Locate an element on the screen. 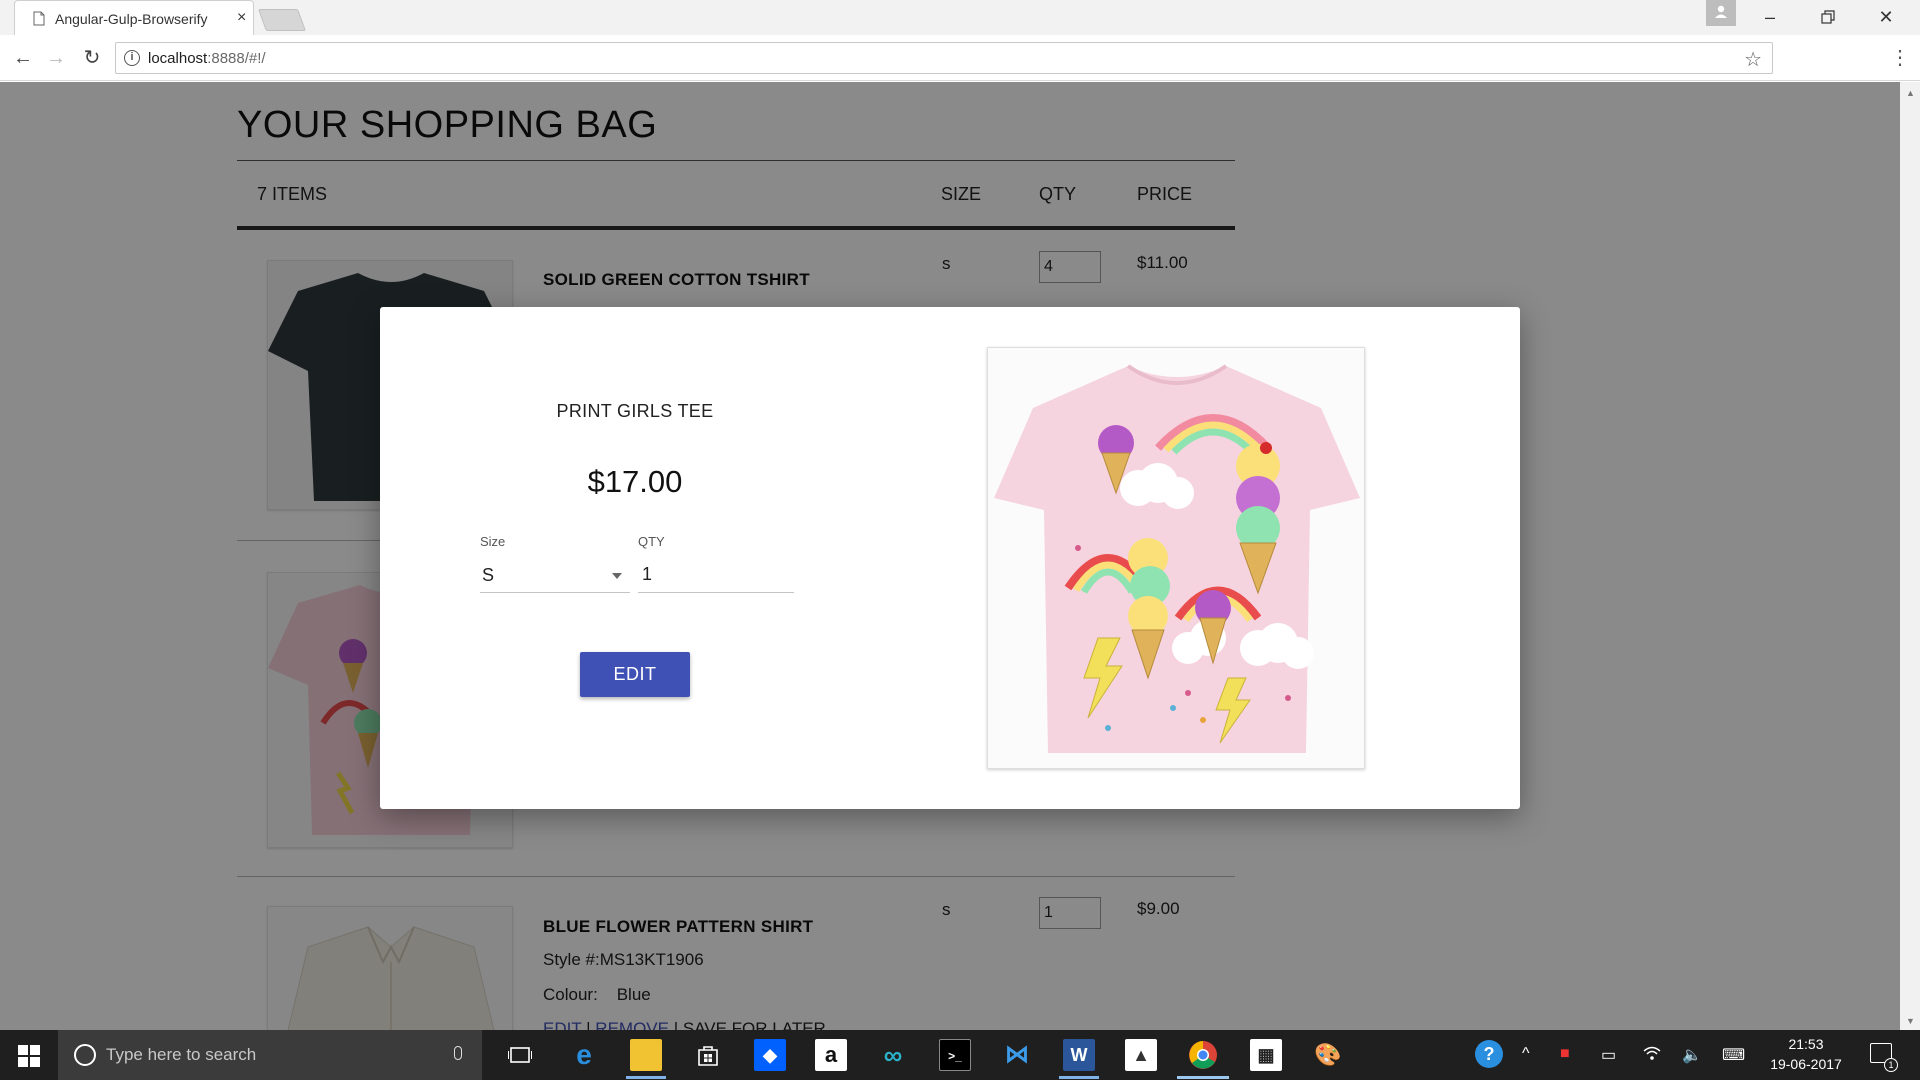 The height and width of the screenshot is (1080, 1920). taskbar-search: Type here to search is located at coordinates (270, 1055).